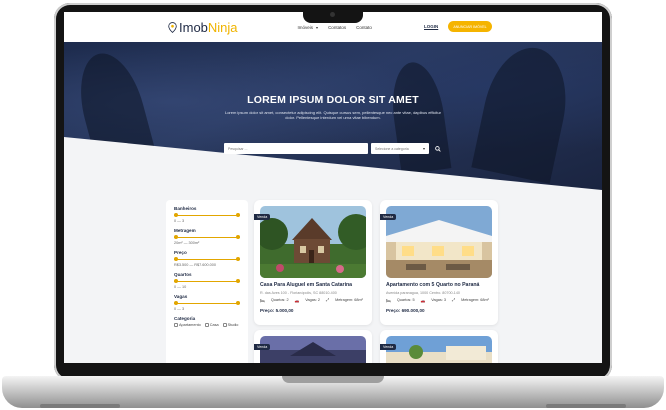  I want to click on filter-range-value: 20m² — 300m², so click(187, 243).